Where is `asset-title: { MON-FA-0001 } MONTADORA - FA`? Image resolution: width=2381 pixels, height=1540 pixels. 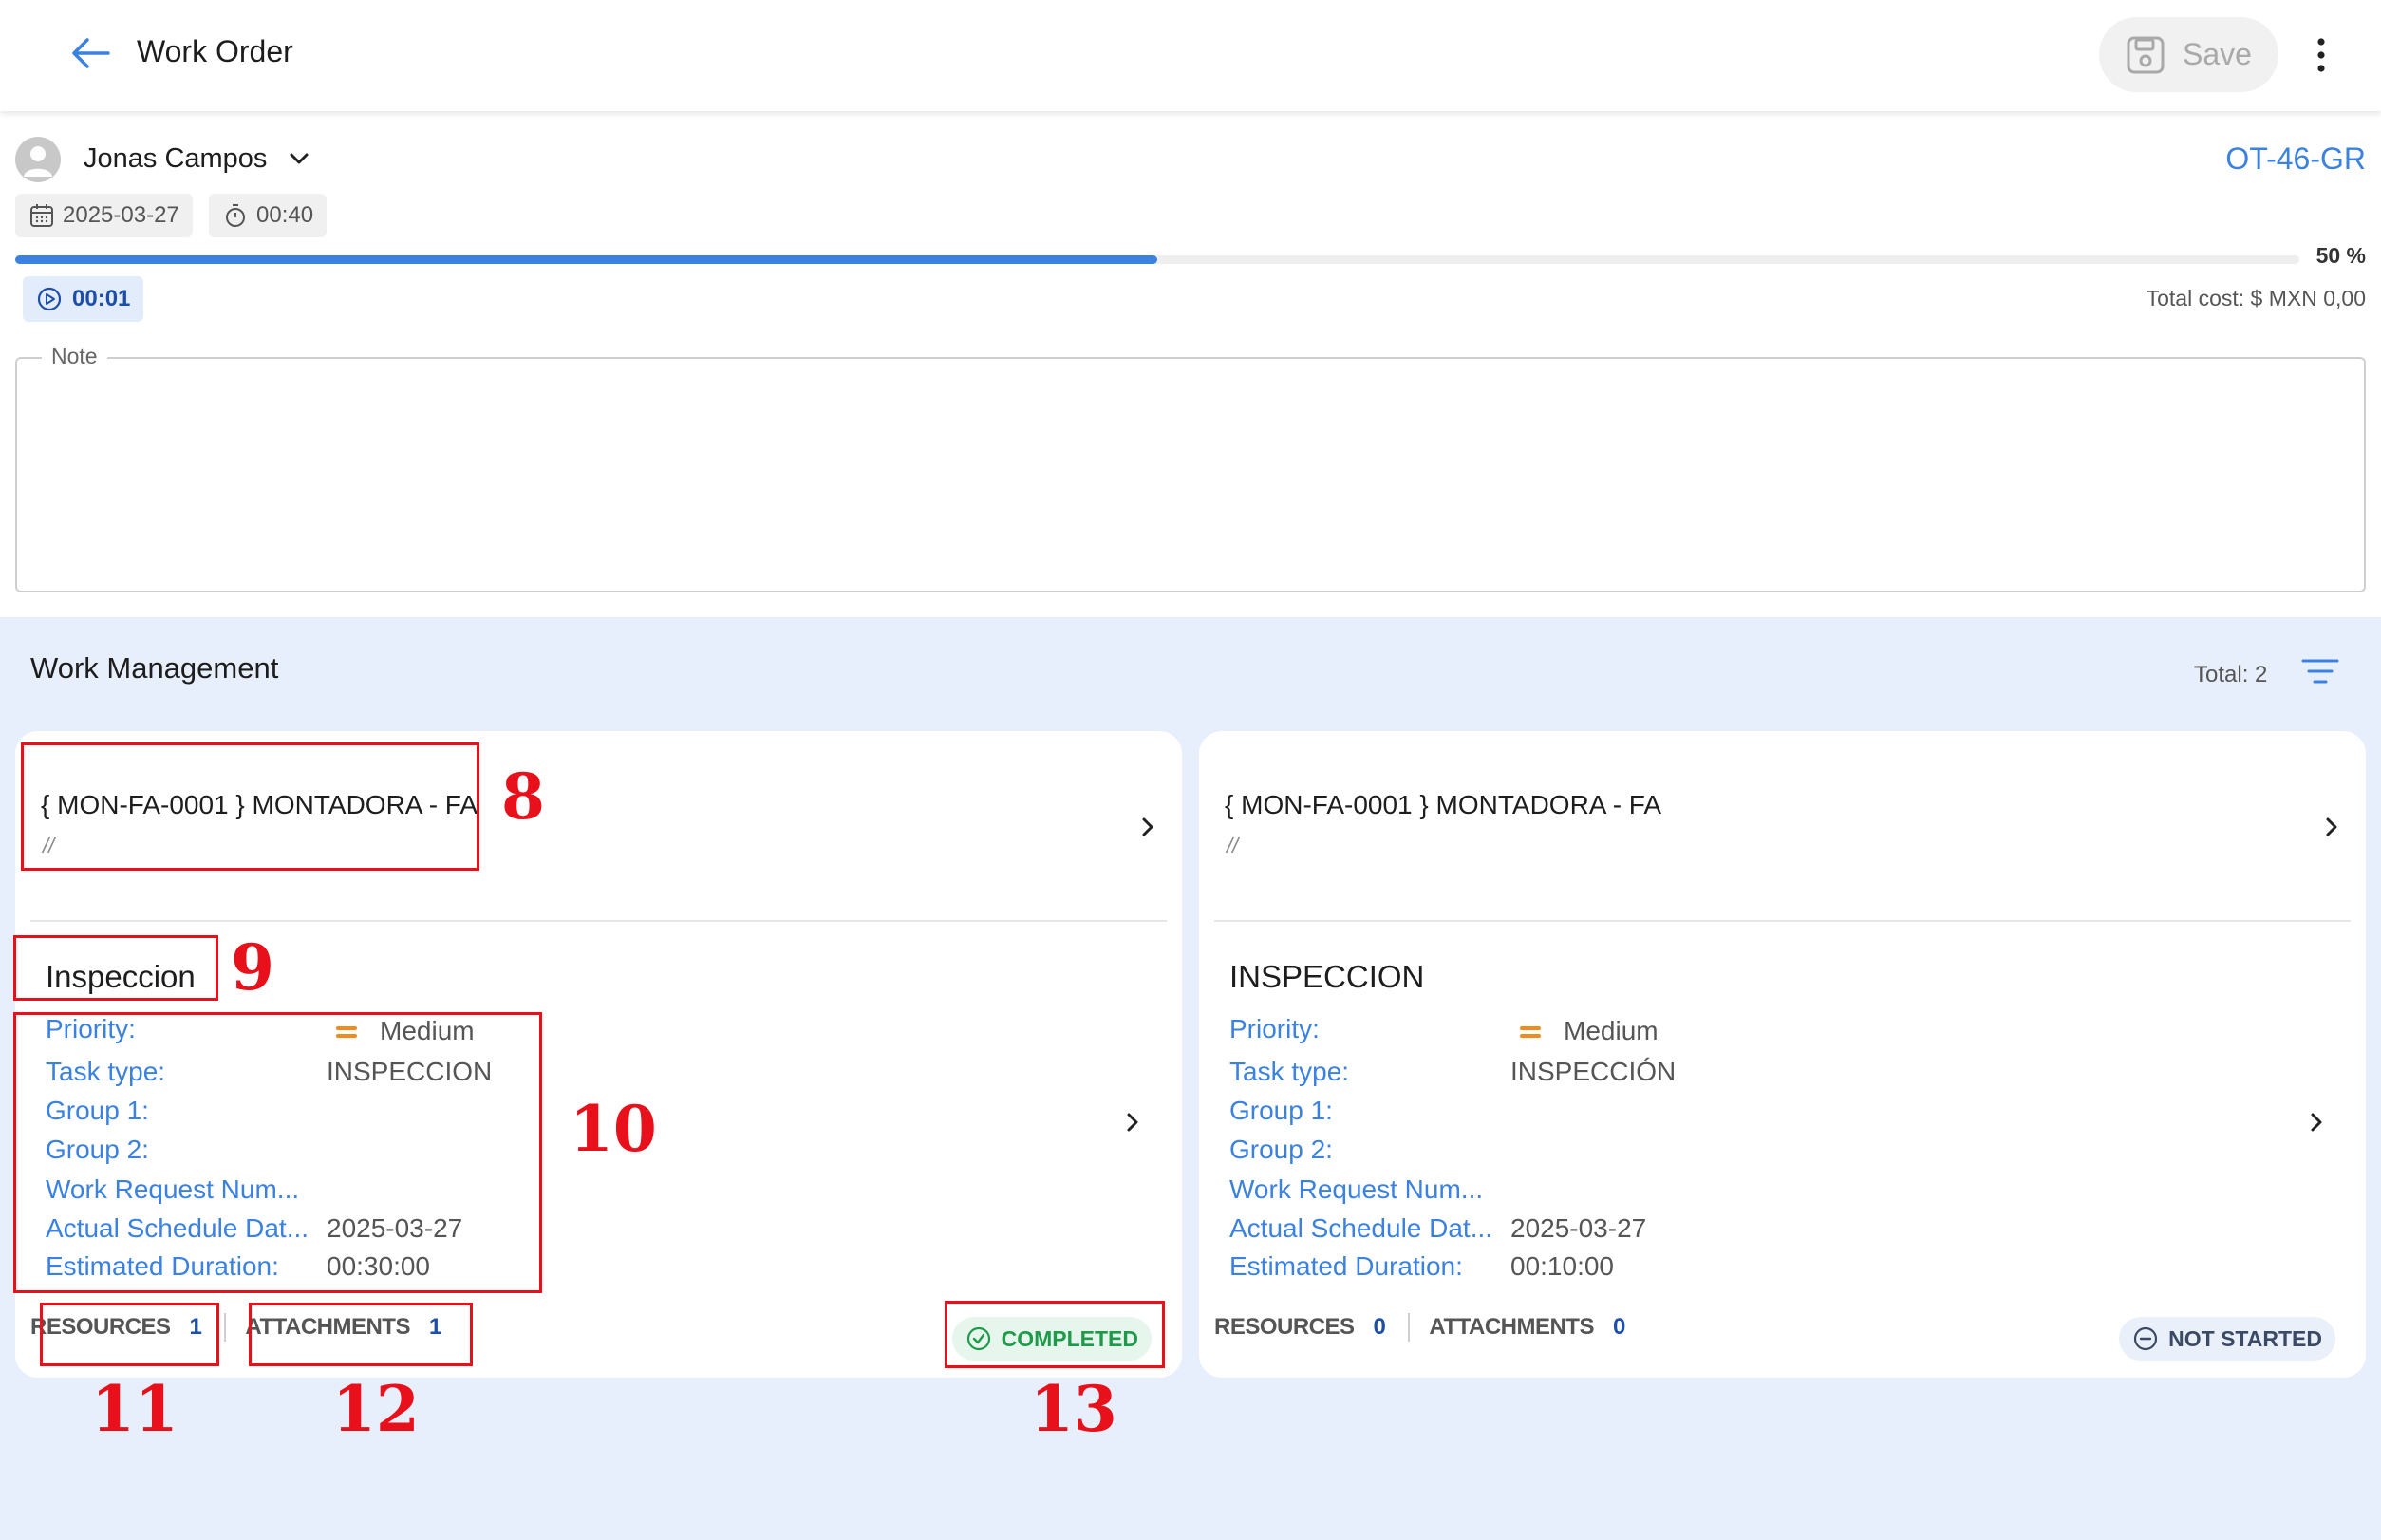
asset-title: { MON-FA-0001 } MONTADORA - FA is located at coordinates (1443, 805).